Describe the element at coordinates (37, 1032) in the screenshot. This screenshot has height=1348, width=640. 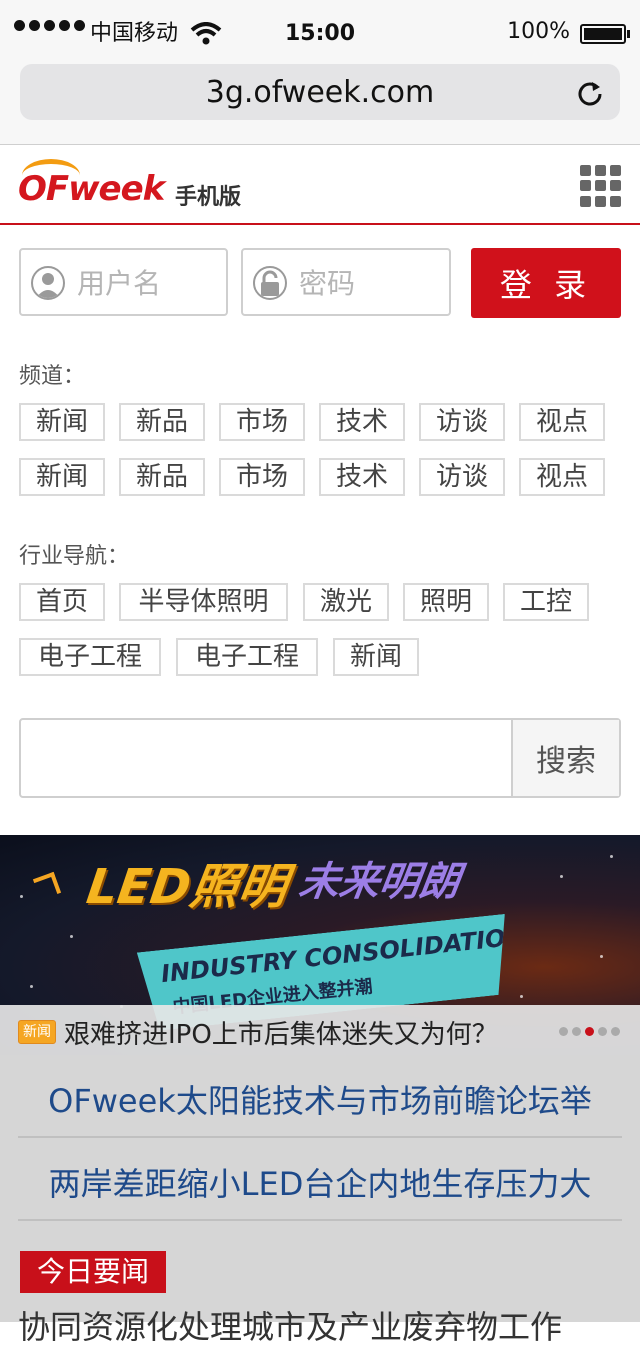
I see `news-badge: 新闻` at that location.